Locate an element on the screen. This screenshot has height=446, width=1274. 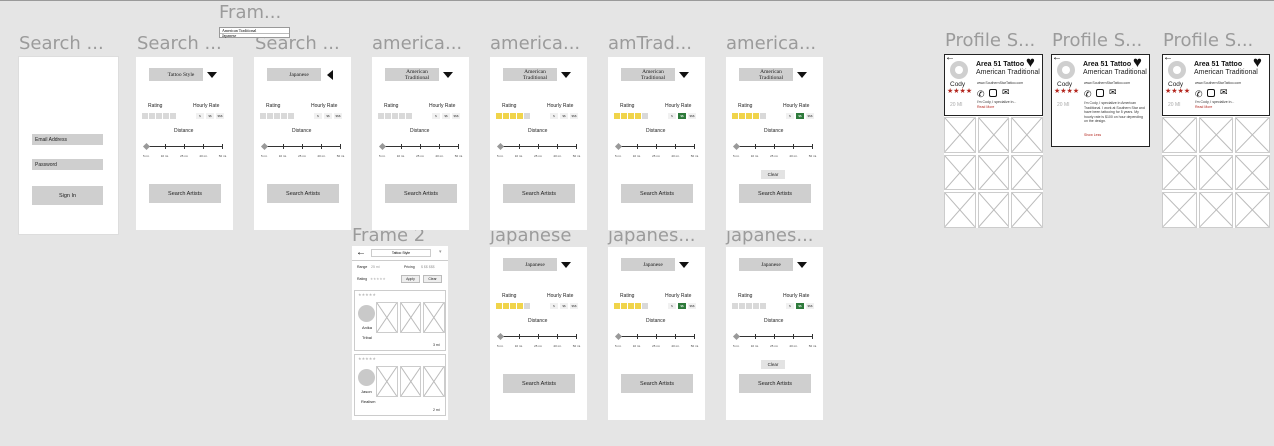
apply-button: Apply is located at coordinates (410, 279).